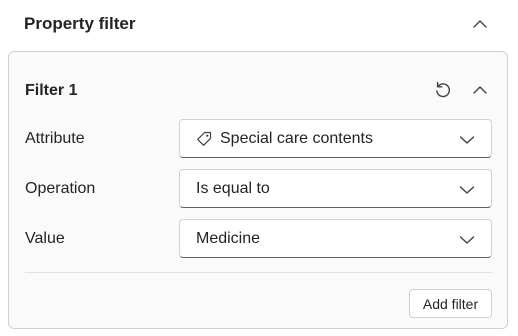 This screenshot has height=336, width=518. Describe the element at coordinates (55, 138) in the screenshot. I see `attribute-label: Attribute` at that location.